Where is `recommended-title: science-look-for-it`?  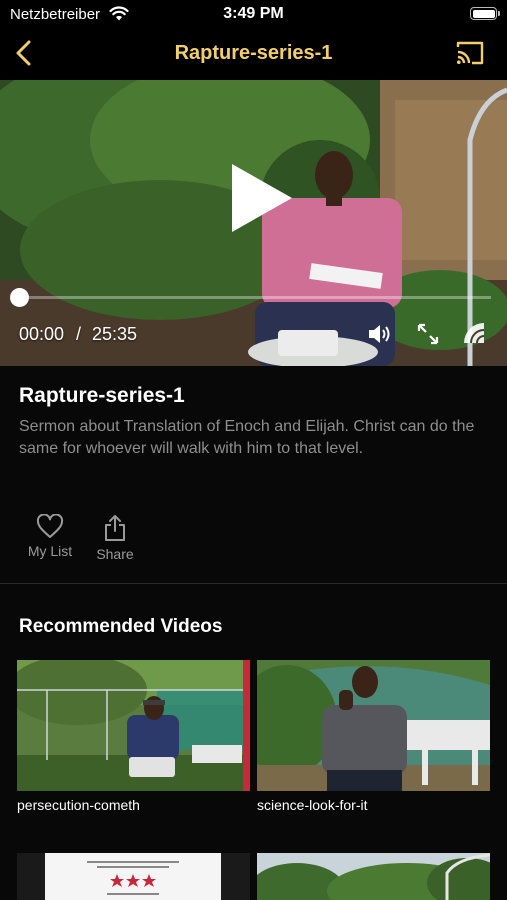 recommended-title: science-look-for-it is located at coordinates (312, 805).